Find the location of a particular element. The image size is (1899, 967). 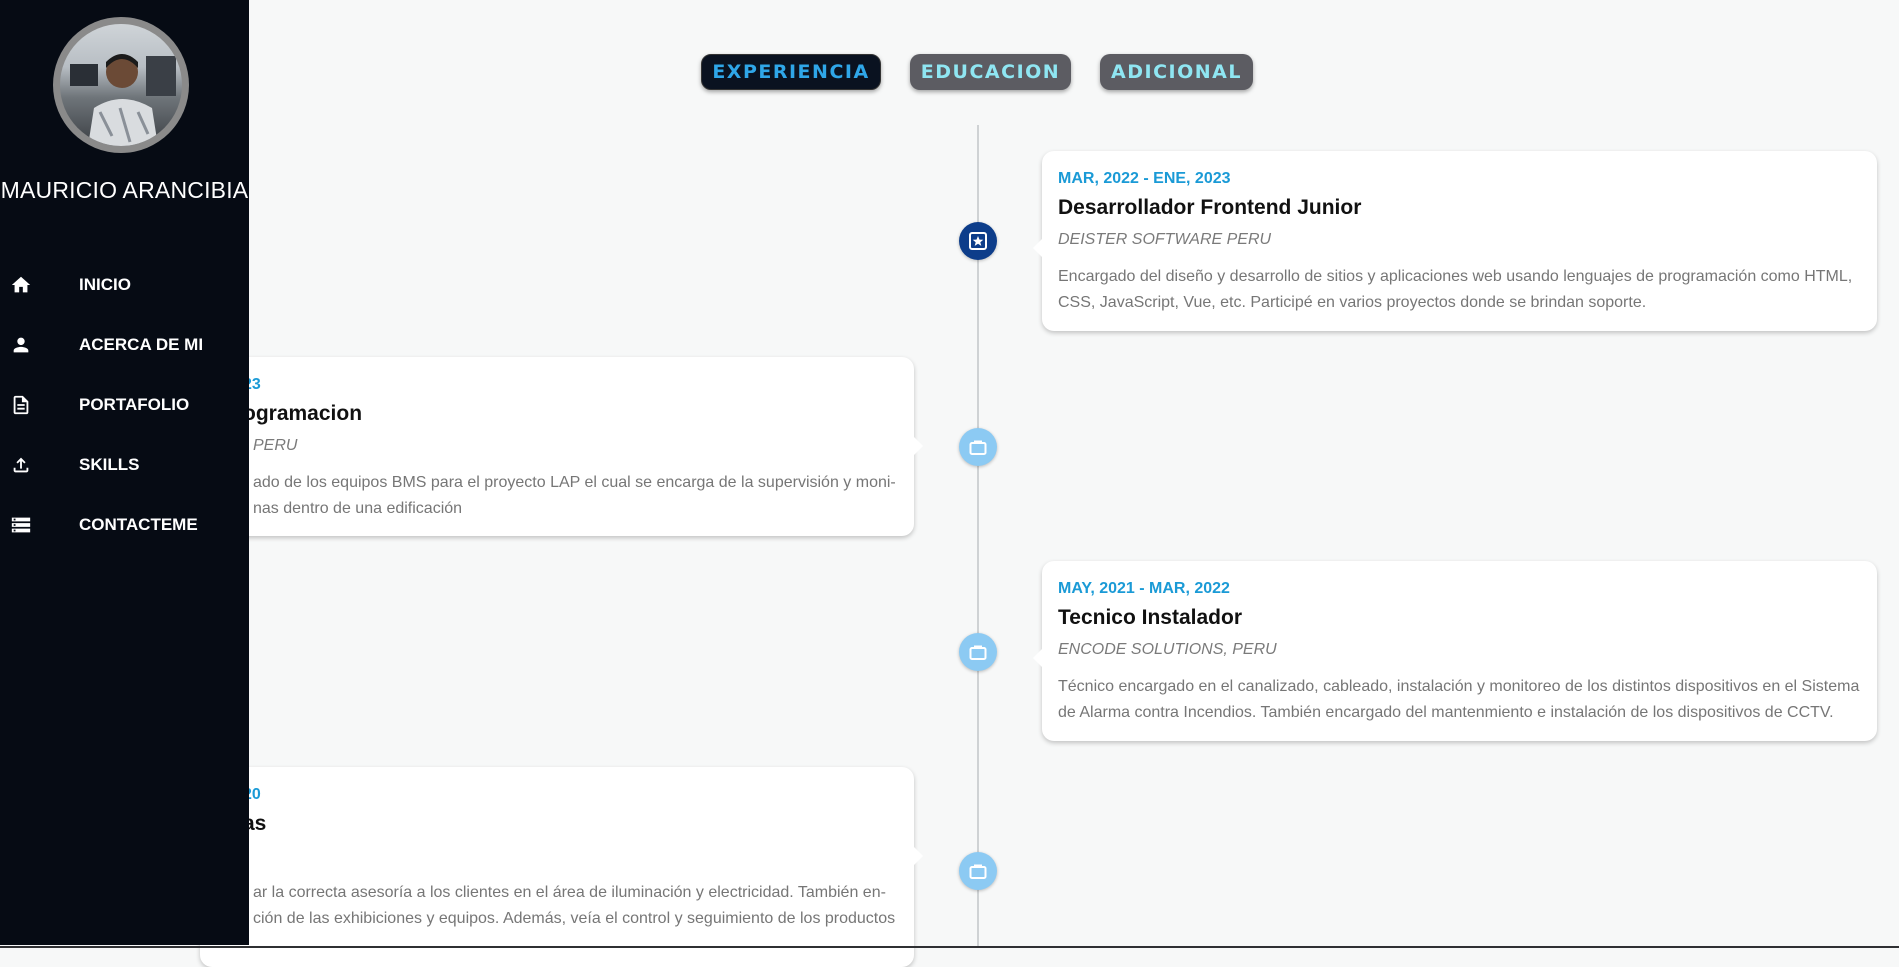

profile-photo is located at coordinates (121, 85).